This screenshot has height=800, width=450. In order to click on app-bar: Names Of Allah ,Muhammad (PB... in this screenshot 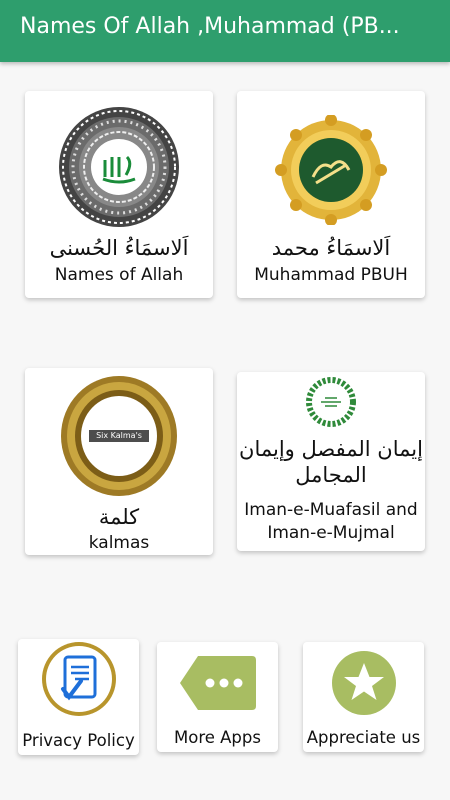, I will do `click(225, 31)`.